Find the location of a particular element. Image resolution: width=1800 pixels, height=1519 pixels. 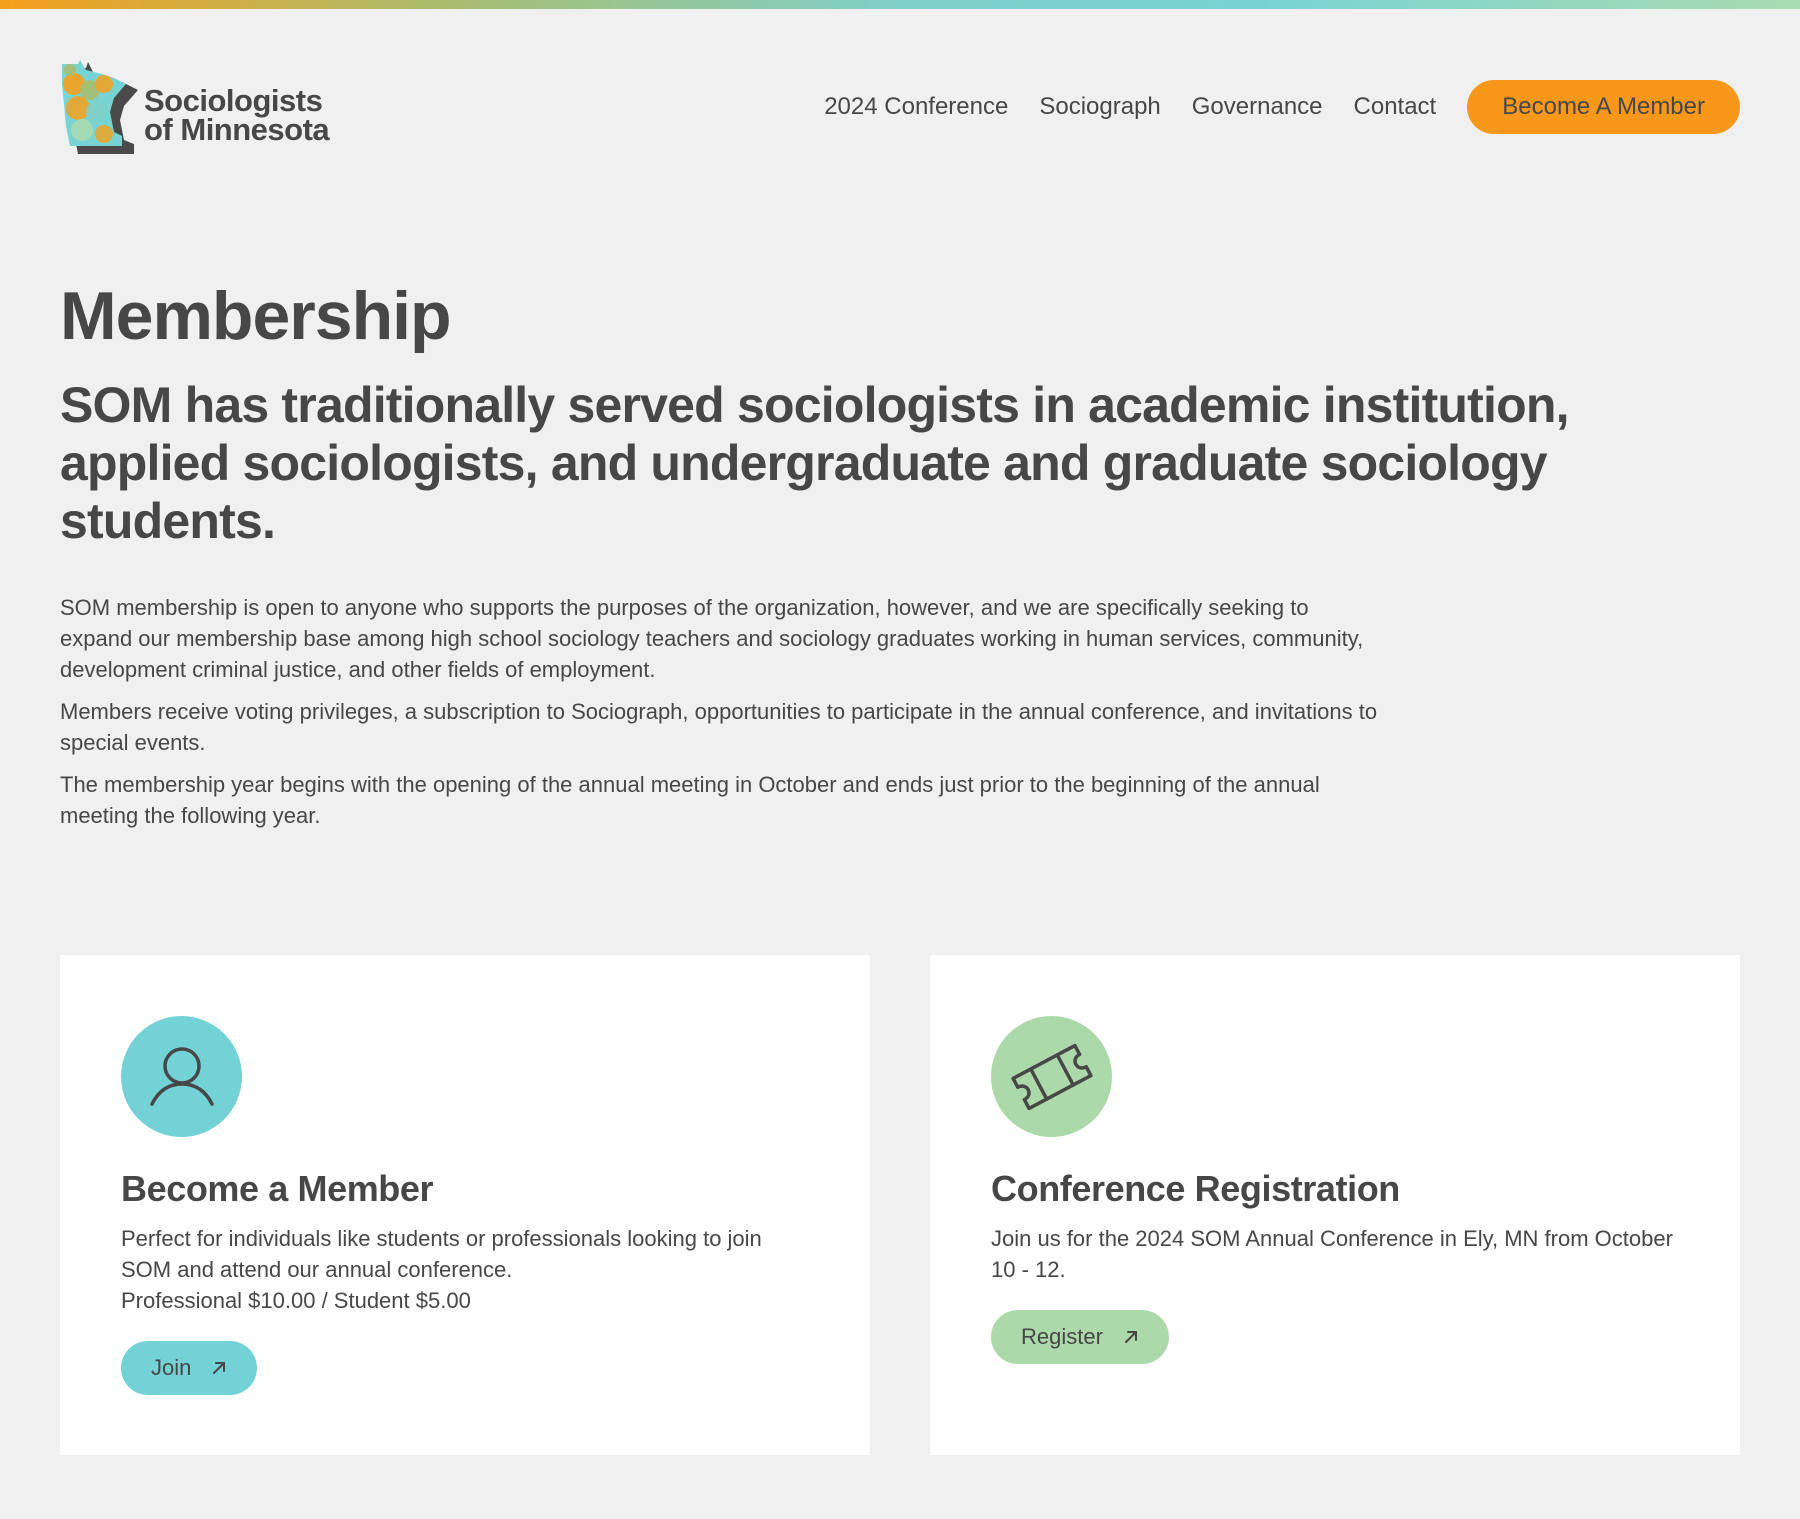

nav-link-sociograph: Sociograph is located at coordinates (1099, 107).